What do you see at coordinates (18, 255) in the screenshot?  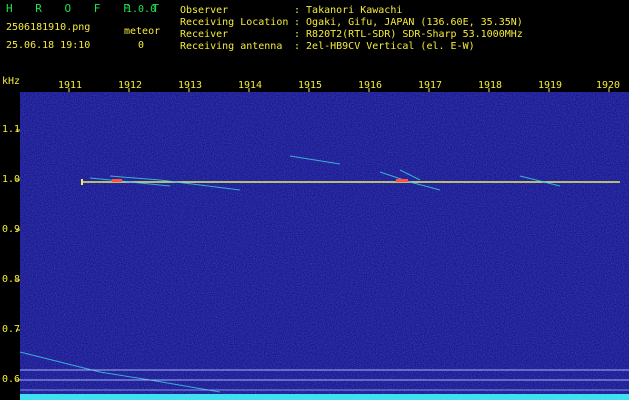 I see `y-ticks` at bounding box center [18, 255].